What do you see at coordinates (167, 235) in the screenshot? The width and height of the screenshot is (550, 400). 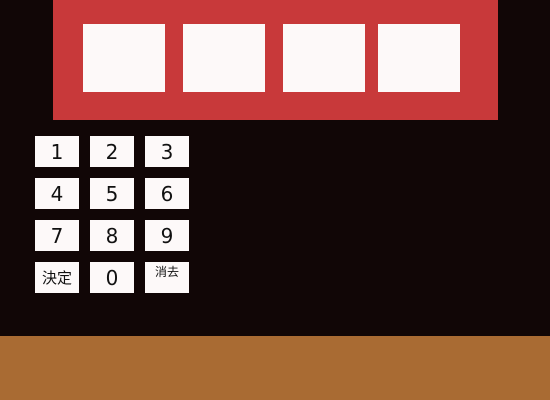 I see `key-9: 9` at bounding box center [167, 235].